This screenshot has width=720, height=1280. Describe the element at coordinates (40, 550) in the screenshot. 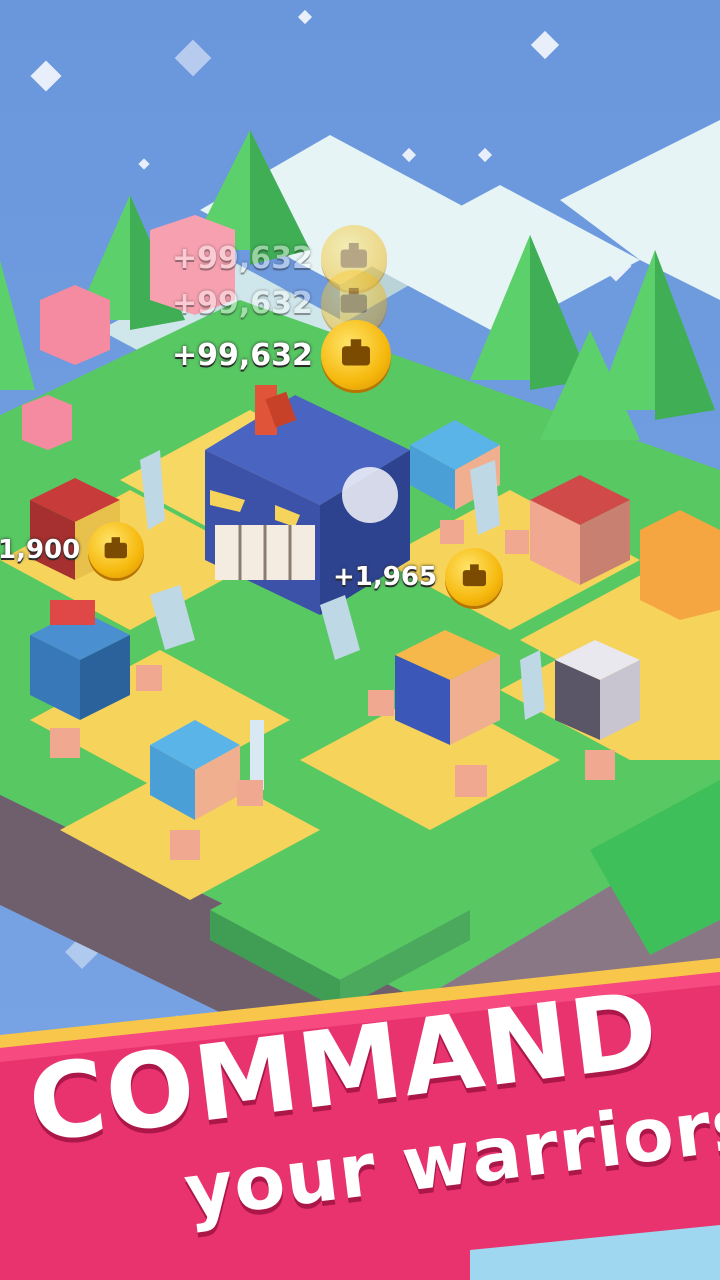

I see `coin-reward-amount: 1,900` at that location.